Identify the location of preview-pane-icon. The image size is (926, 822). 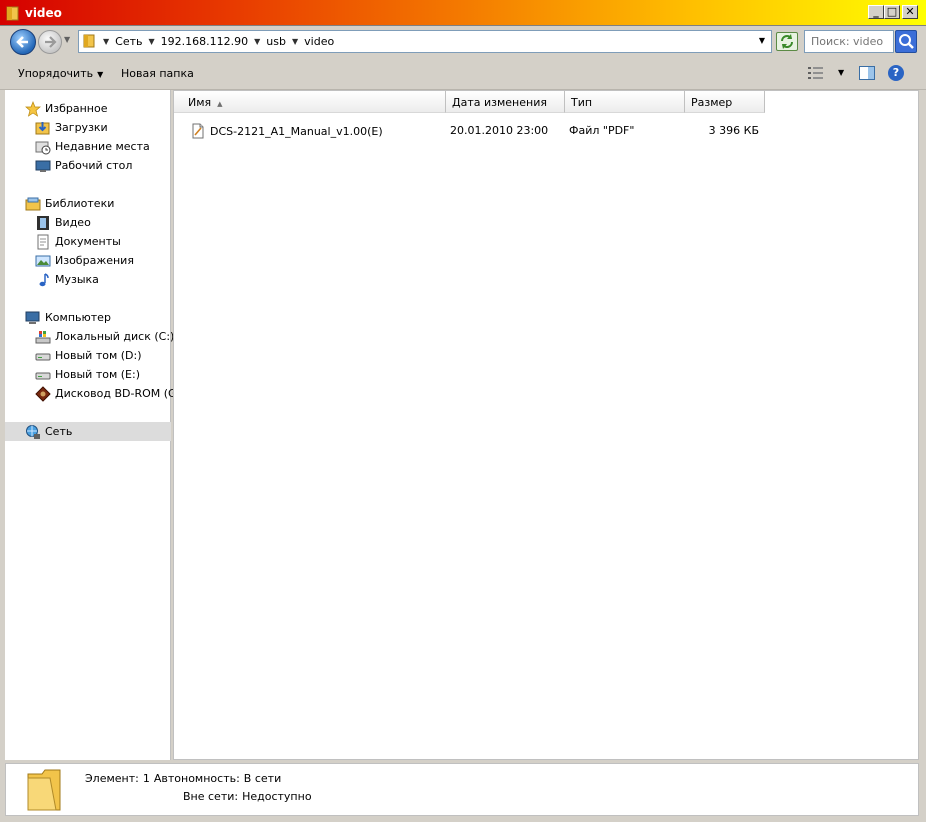
(867, 73).